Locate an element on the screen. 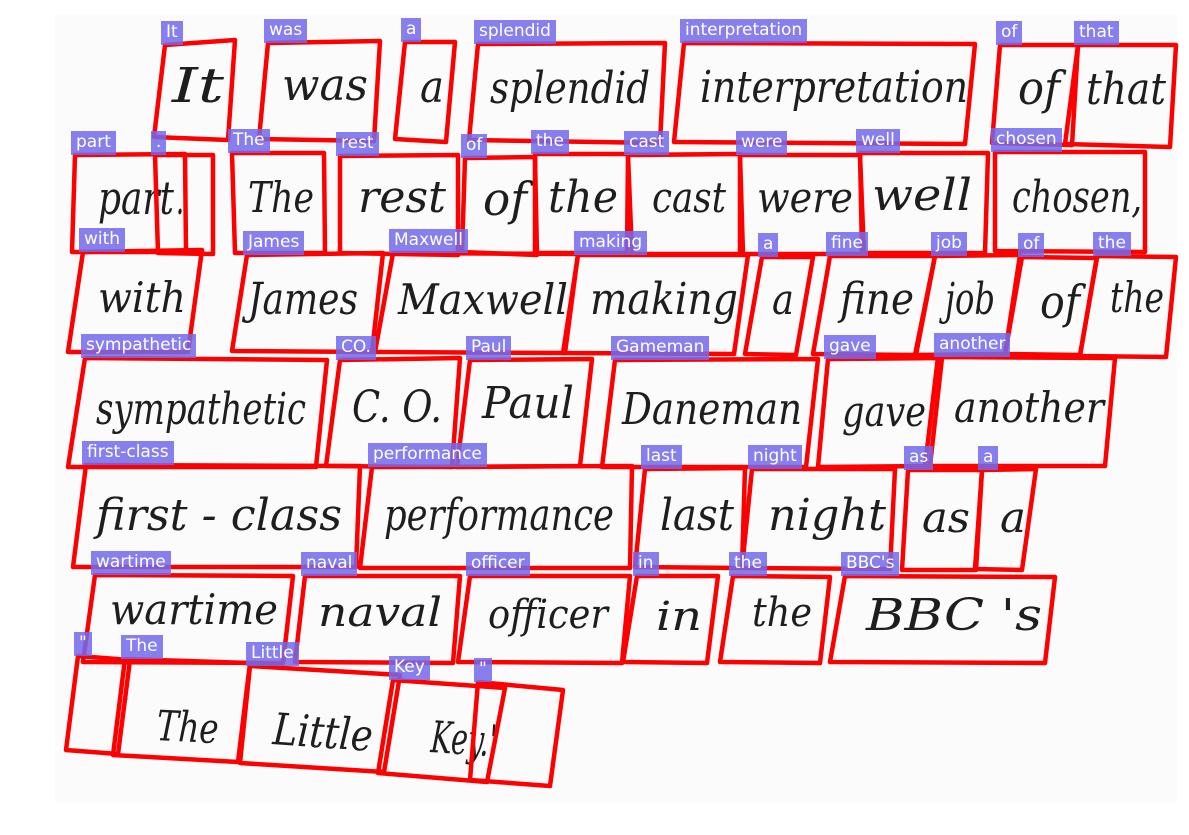 This screenshot has width=1189, height=835. word-label: fine is located at coordinates (847, 244).